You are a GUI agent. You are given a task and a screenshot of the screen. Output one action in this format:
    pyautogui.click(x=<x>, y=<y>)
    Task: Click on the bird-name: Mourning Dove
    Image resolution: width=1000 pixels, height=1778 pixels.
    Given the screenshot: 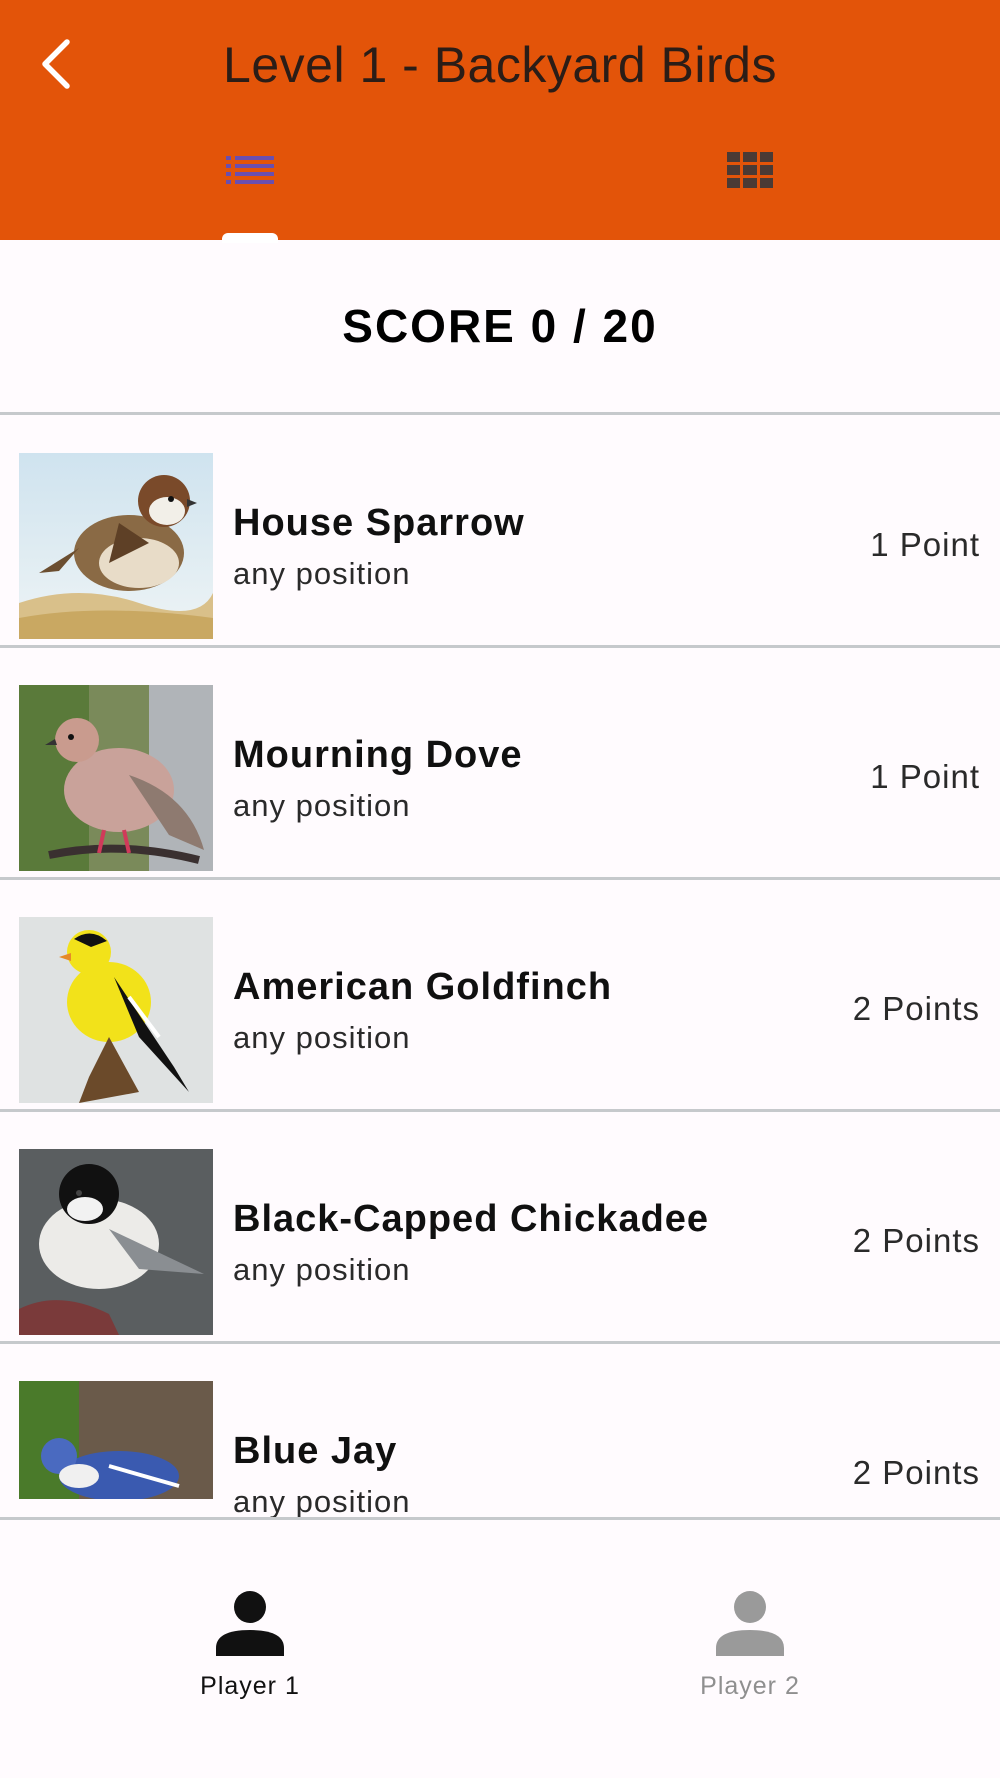 What is the action you would take?
    pyautogui.click(x=378, y=755)
    